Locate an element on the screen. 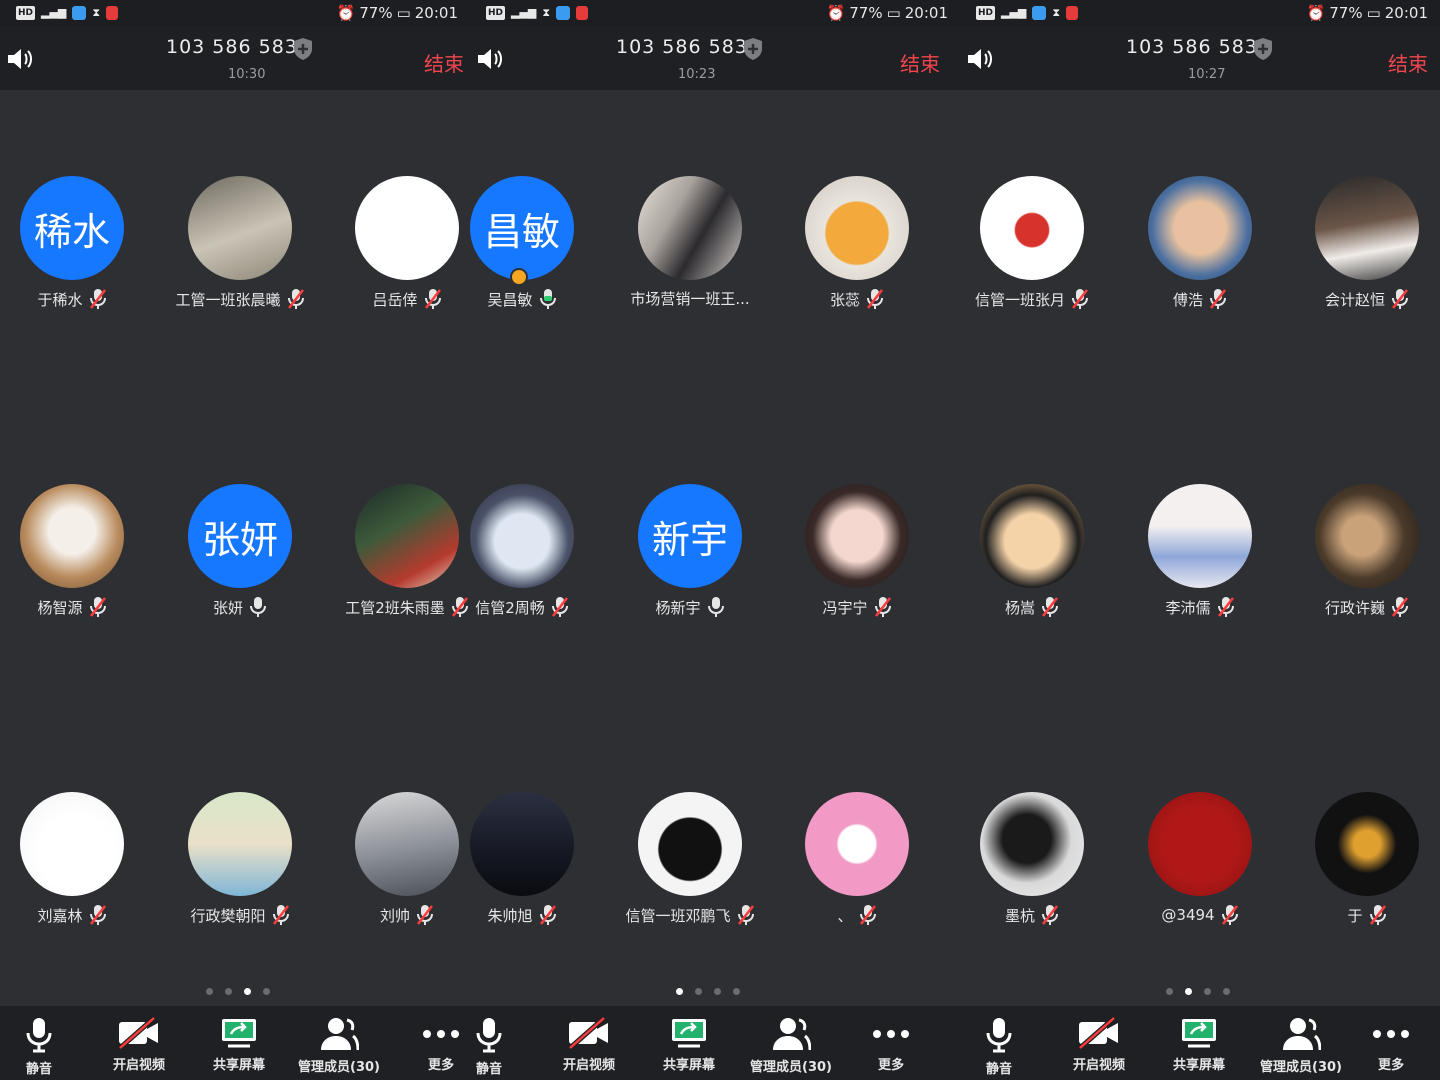  participant-name: 行政樊朝阳 is located at coordinates (228, 915).